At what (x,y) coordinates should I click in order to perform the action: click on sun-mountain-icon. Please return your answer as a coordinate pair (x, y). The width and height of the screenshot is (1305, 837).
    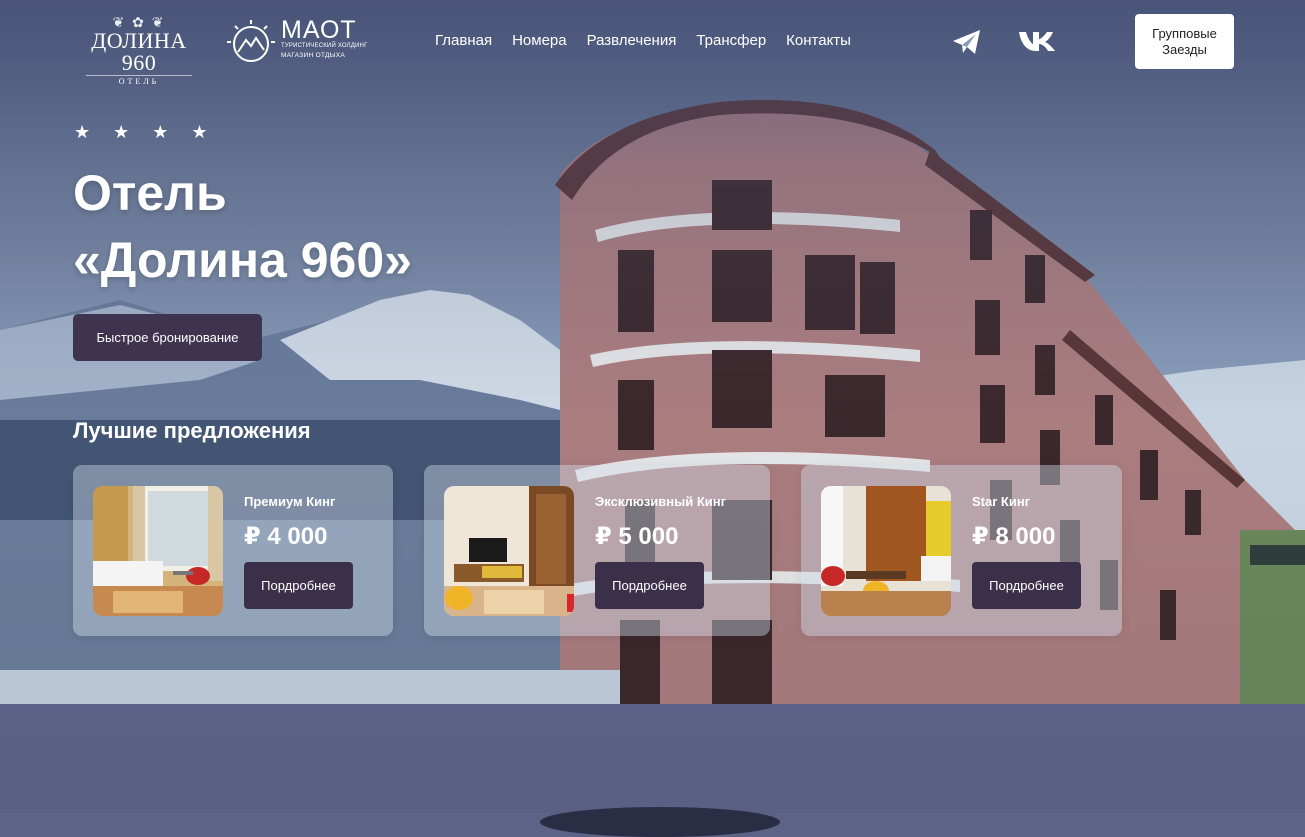
    Looking at the image, I should click on (251, 41).